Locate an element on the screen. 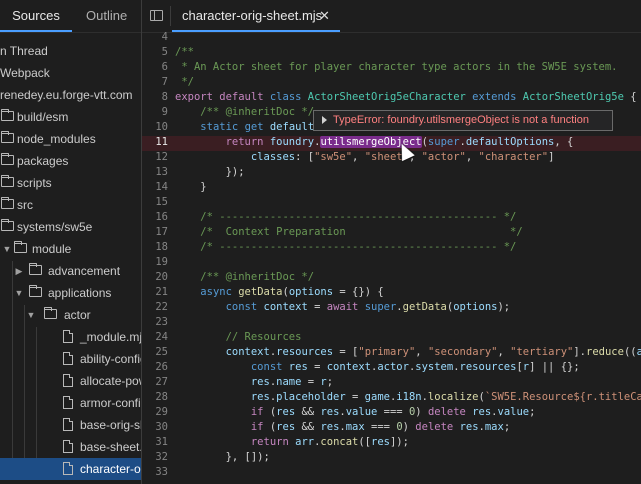  code-line: return arr.concat([res]); is located at coordinates (292, 442).